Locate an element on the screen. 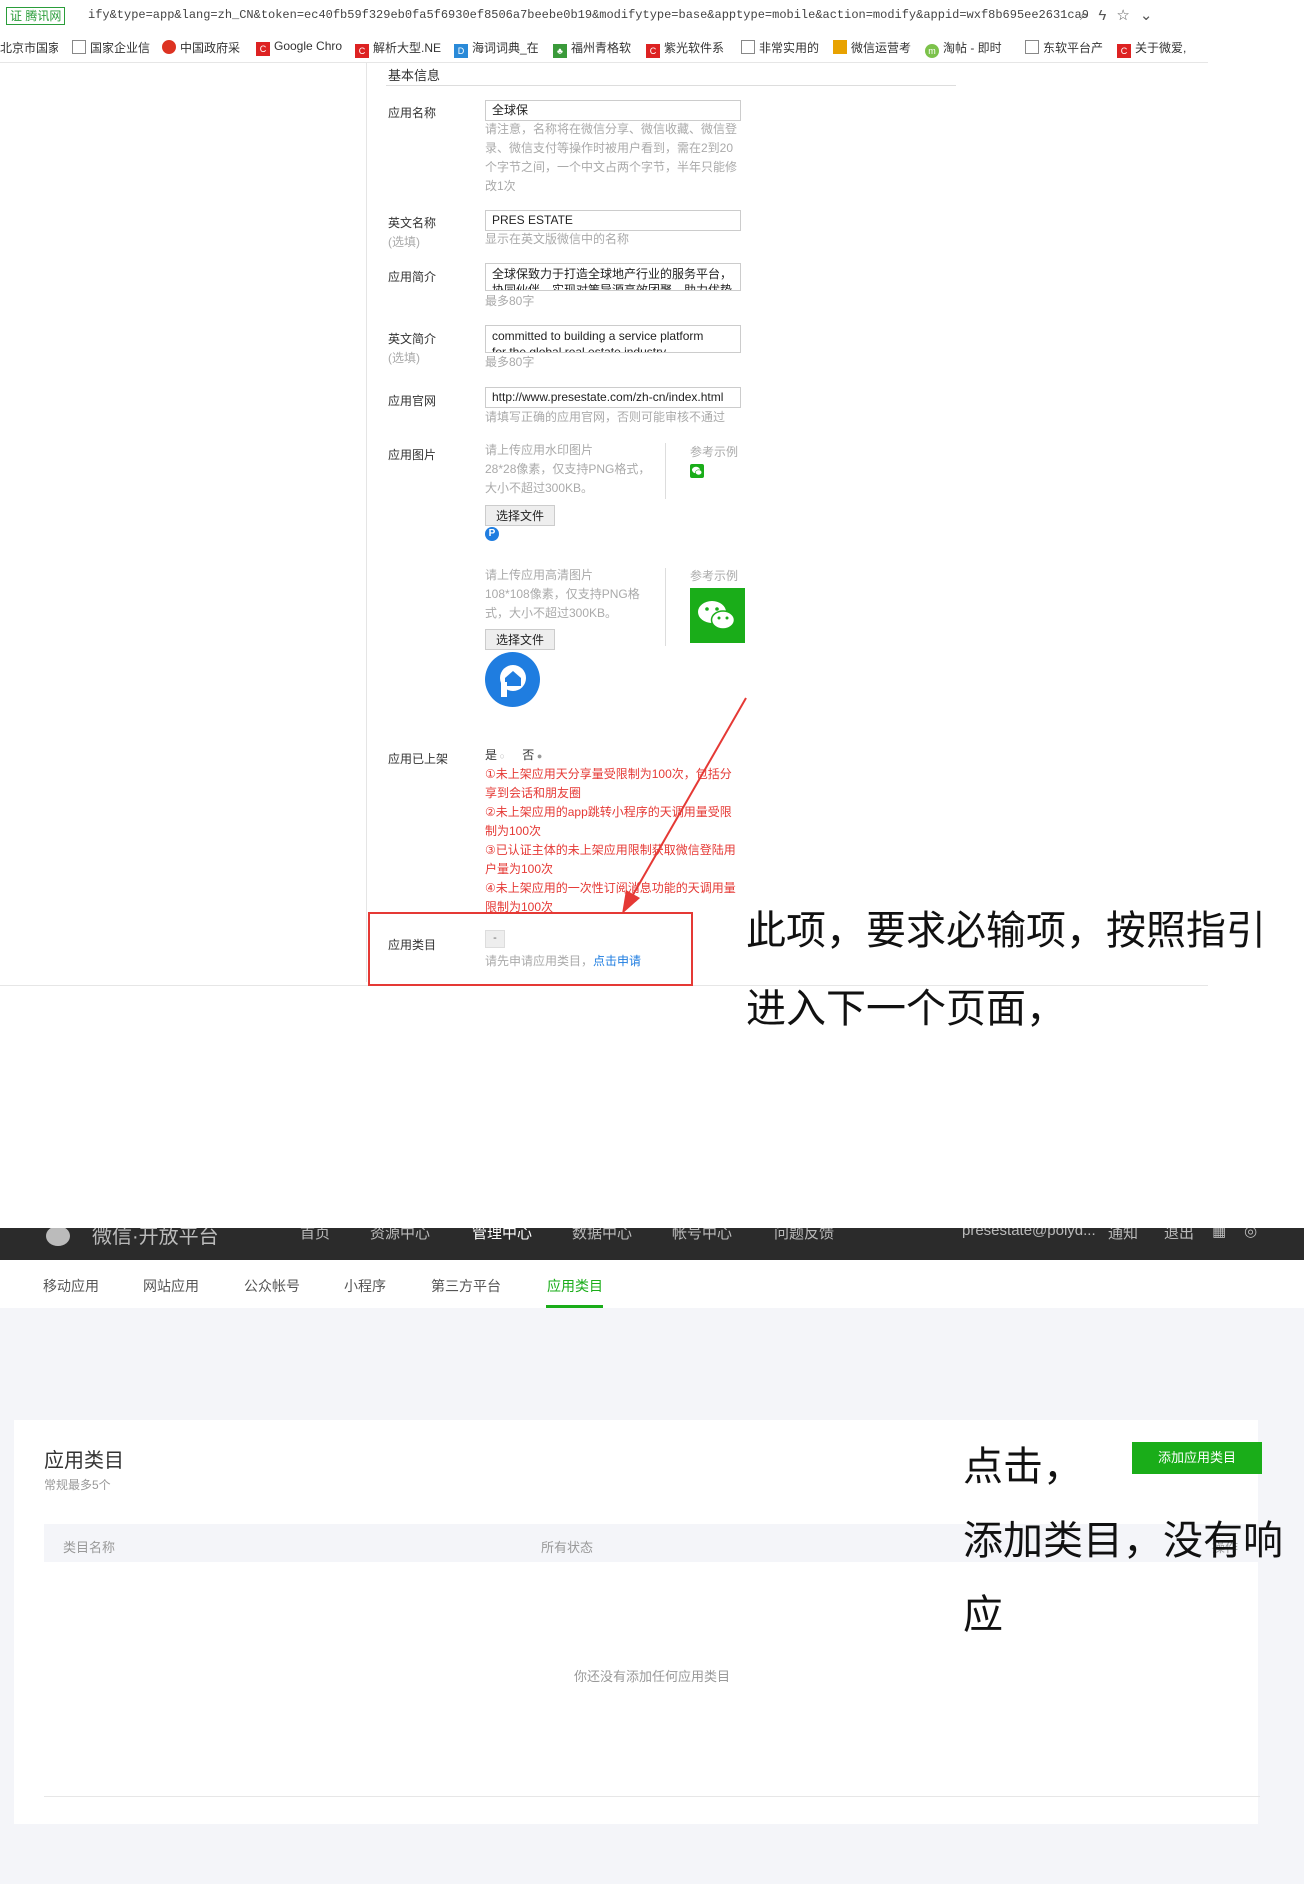 The width and height of the screenshot is (1304, 1884). card-title: 应用类目 is located at coordinates (84, 1461).